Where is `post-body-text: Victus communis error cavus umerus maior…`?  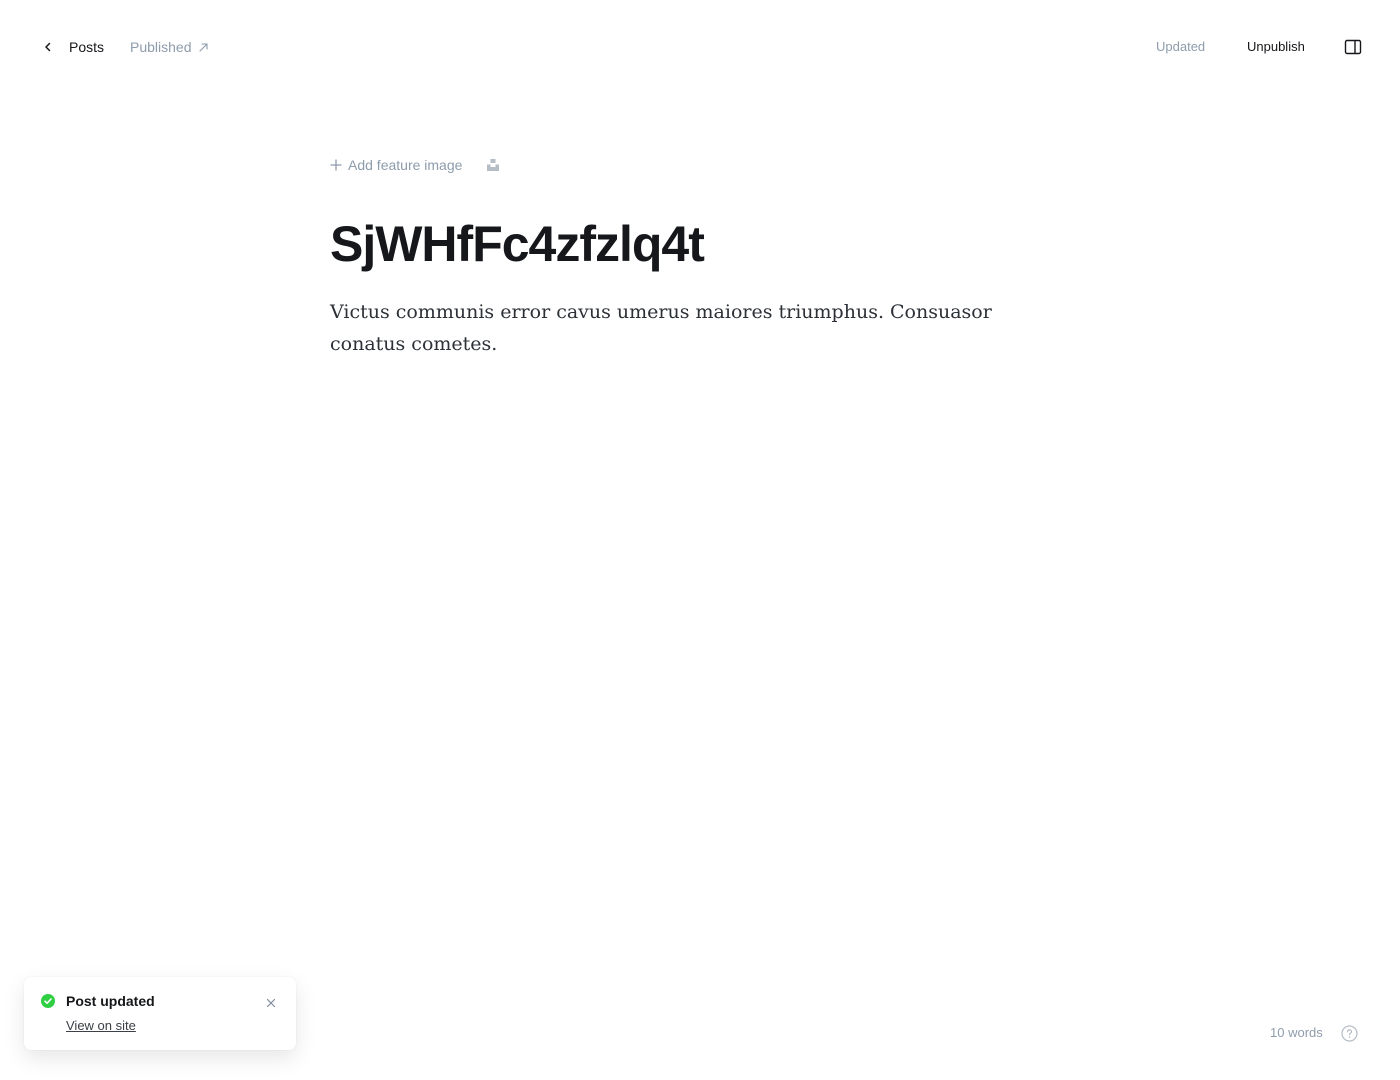
post-body-text: Victus communis error cavus umerus maior… is located at coordinates (680, 328).